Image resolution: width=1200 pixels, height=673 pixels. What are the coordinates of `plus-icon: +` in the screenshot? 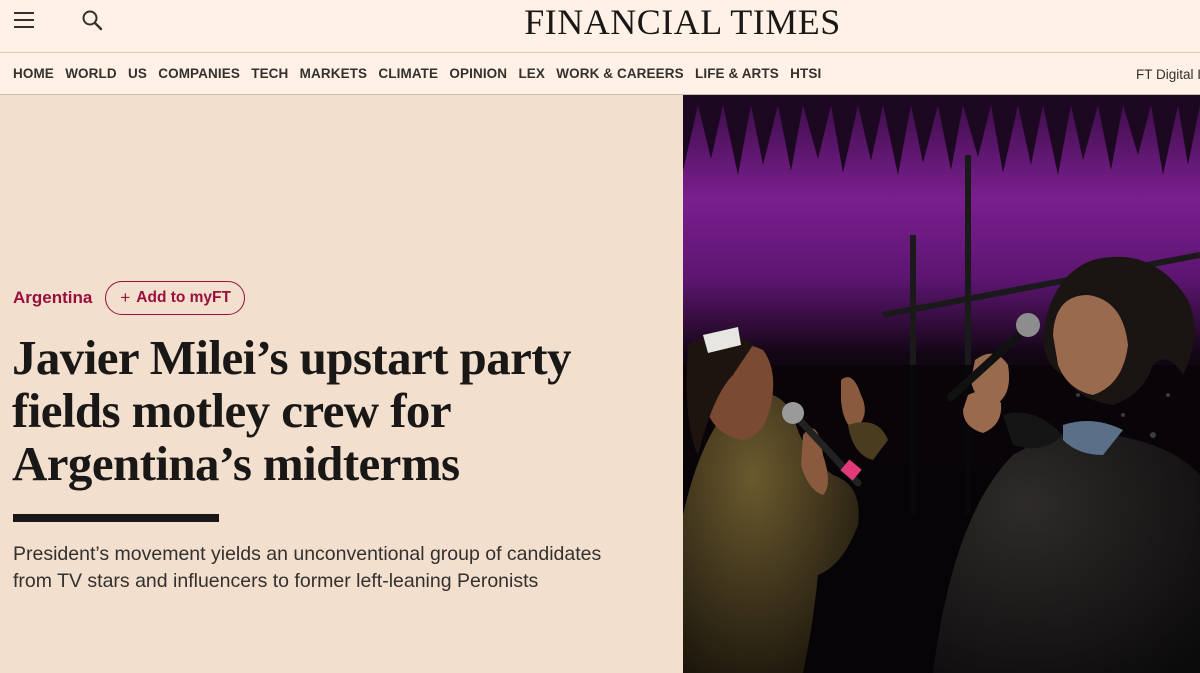 It's located at (125, 297).